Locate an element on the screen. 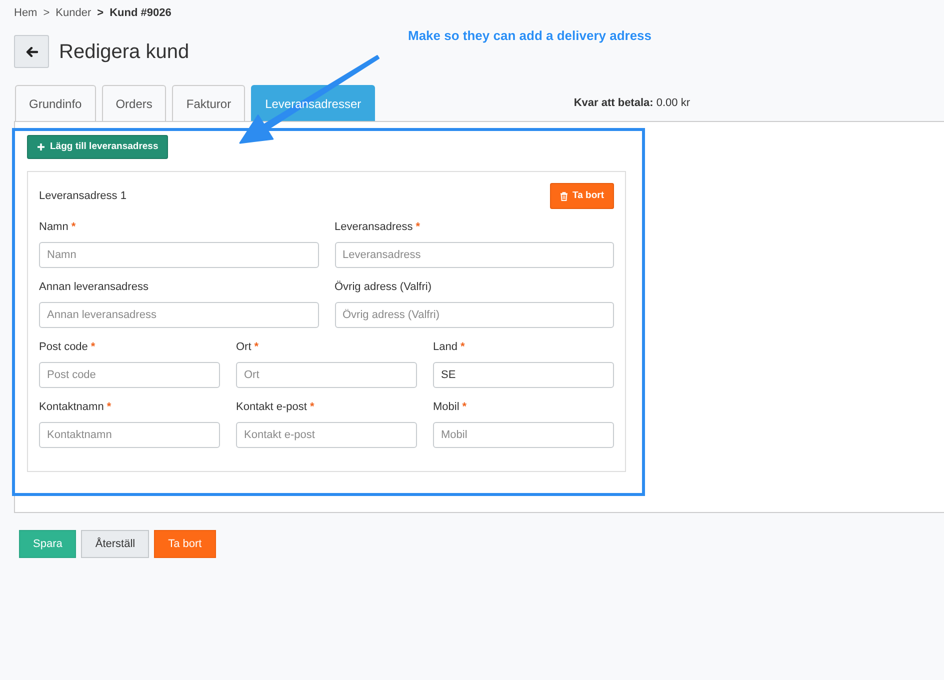 This screenshot has width=944, height=680. field-label: Övrig adress (Valfri) is located at coordinates (383, 287).